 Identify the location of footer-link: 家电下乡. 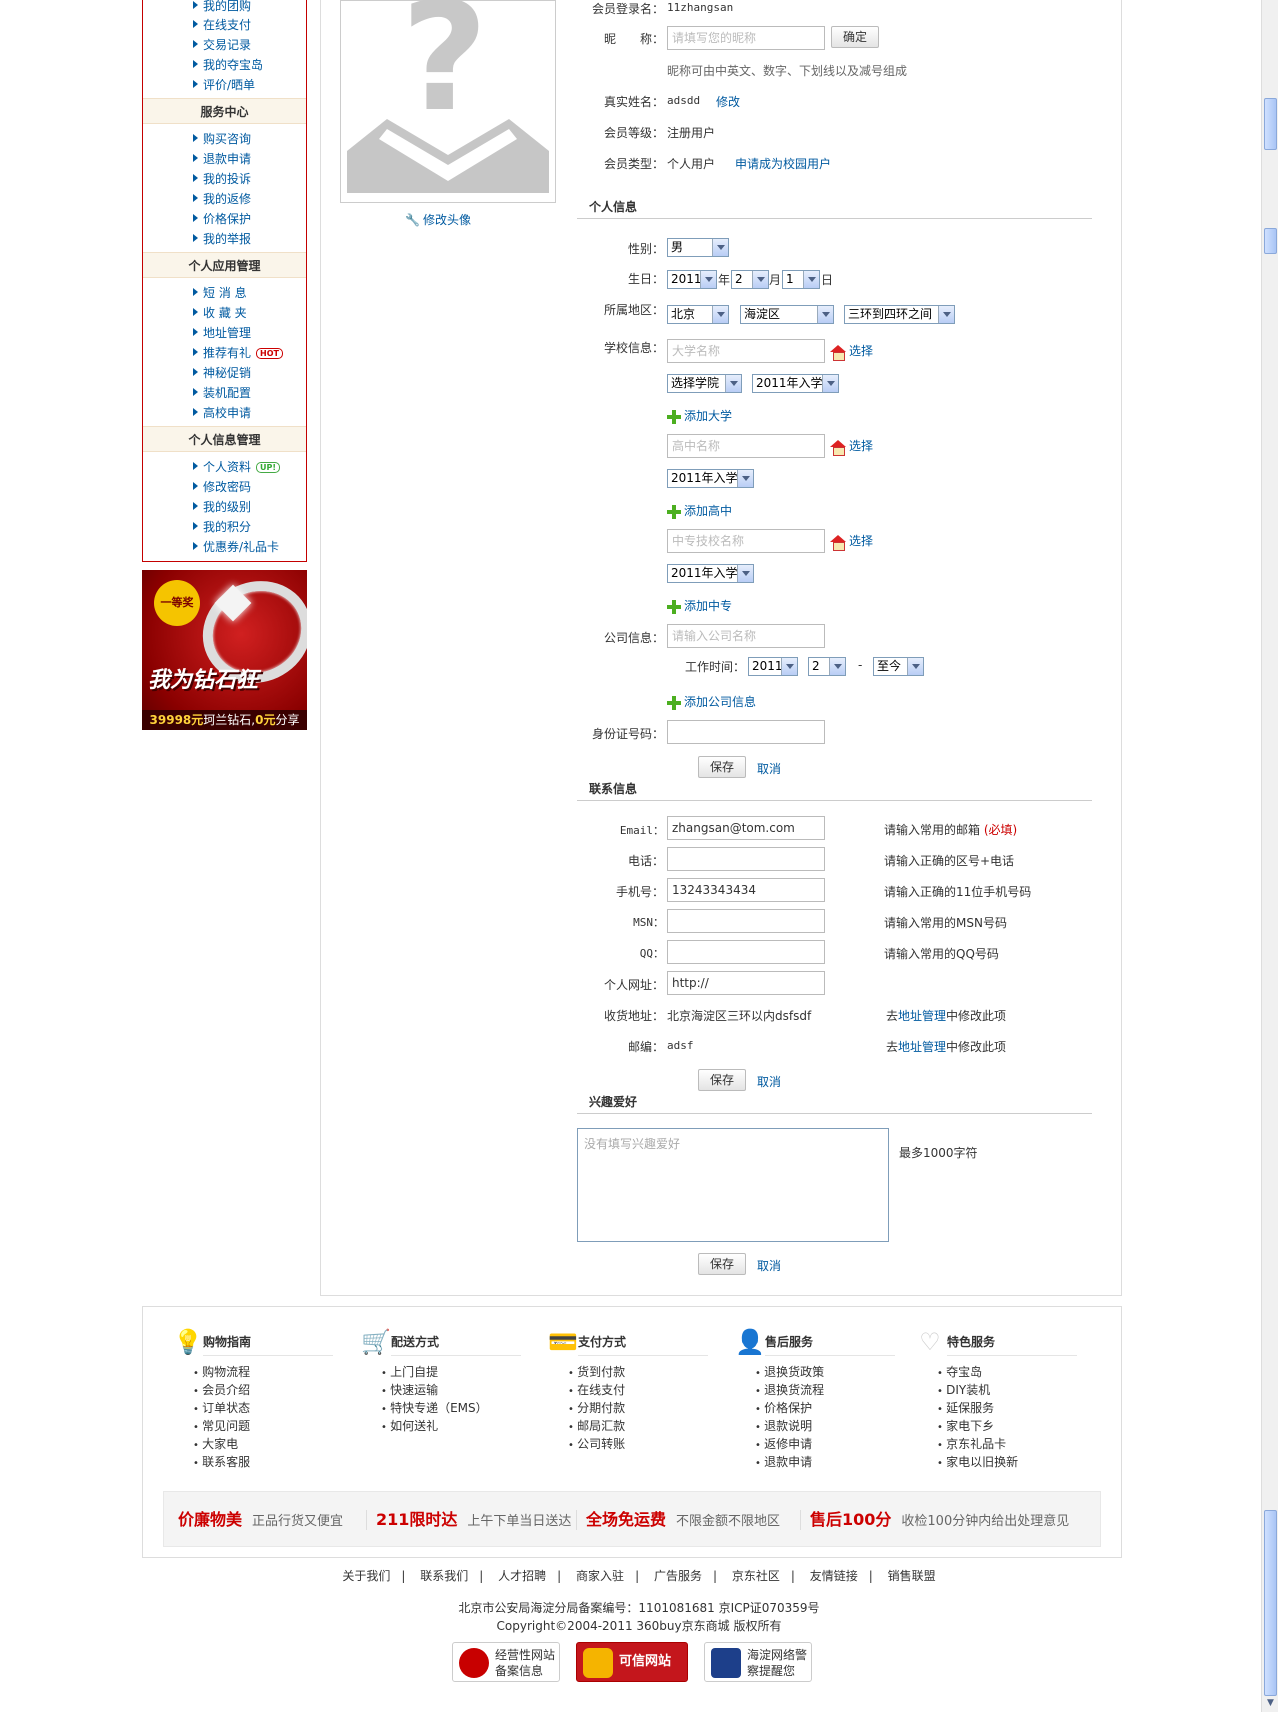
(977, 1426).